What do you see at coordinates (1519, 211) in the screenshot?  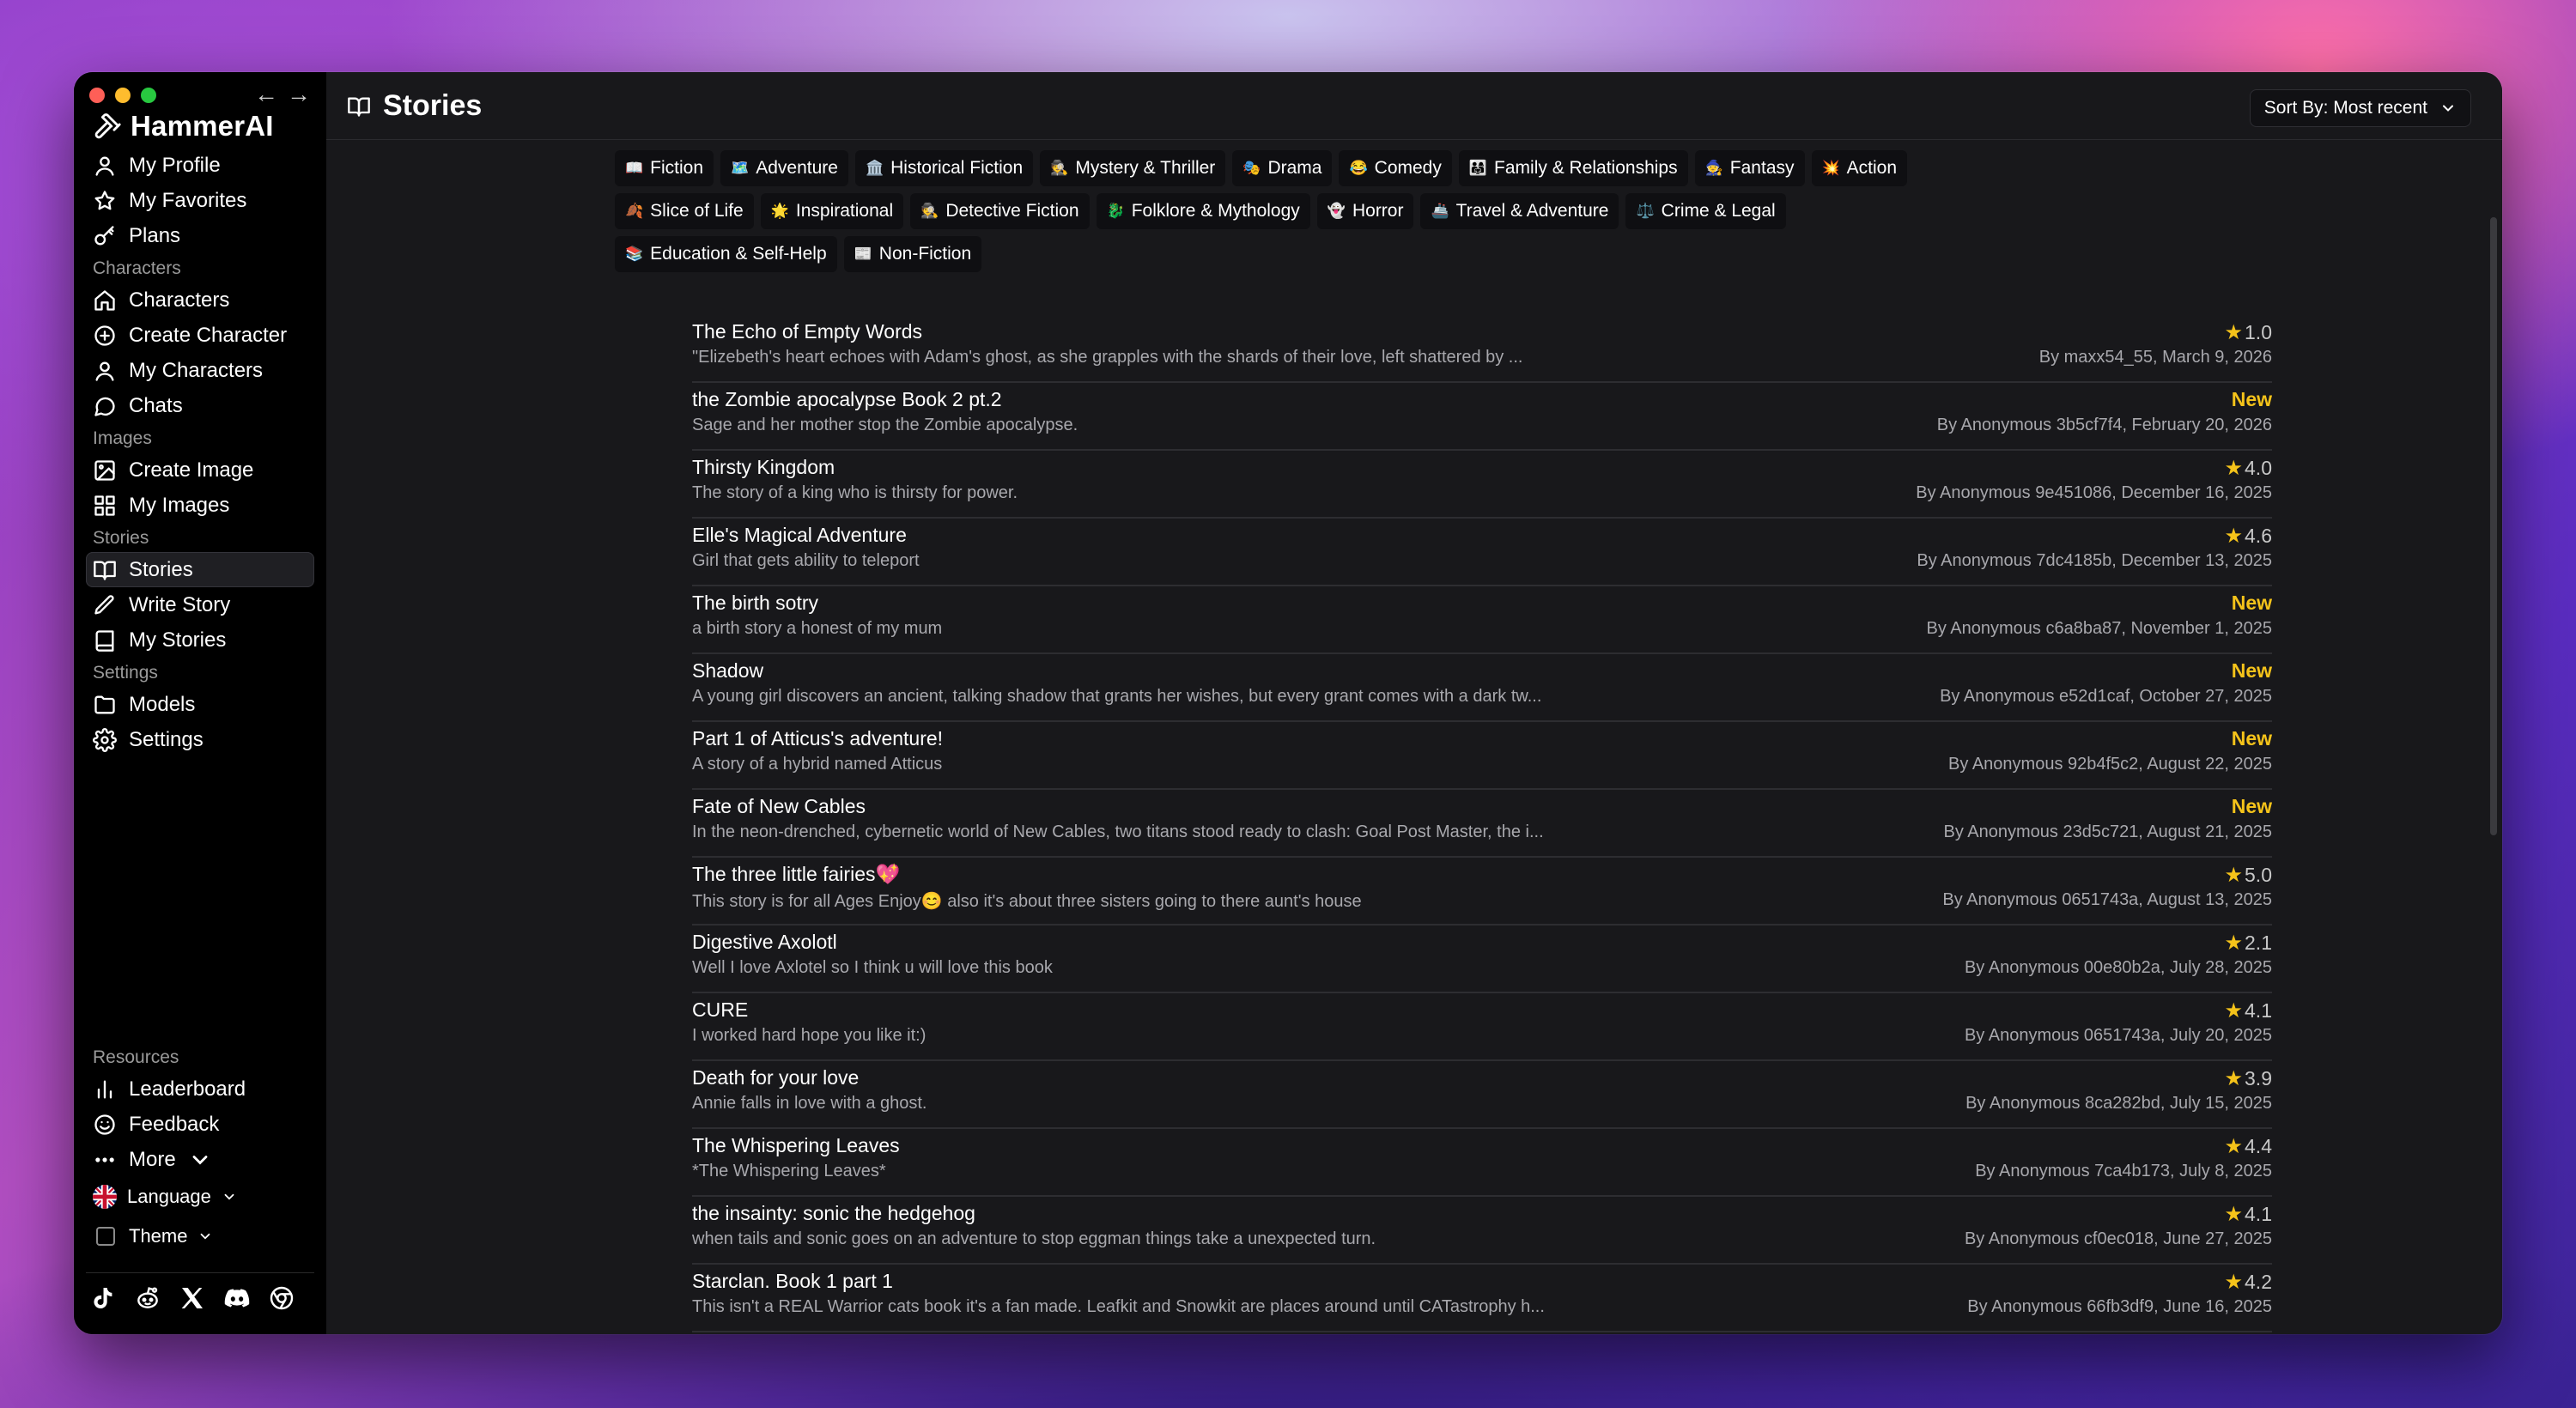 I see `genre-chip-travel-adventure: 🚢 Travel & Adventure` at bounding box center [1519, 211].